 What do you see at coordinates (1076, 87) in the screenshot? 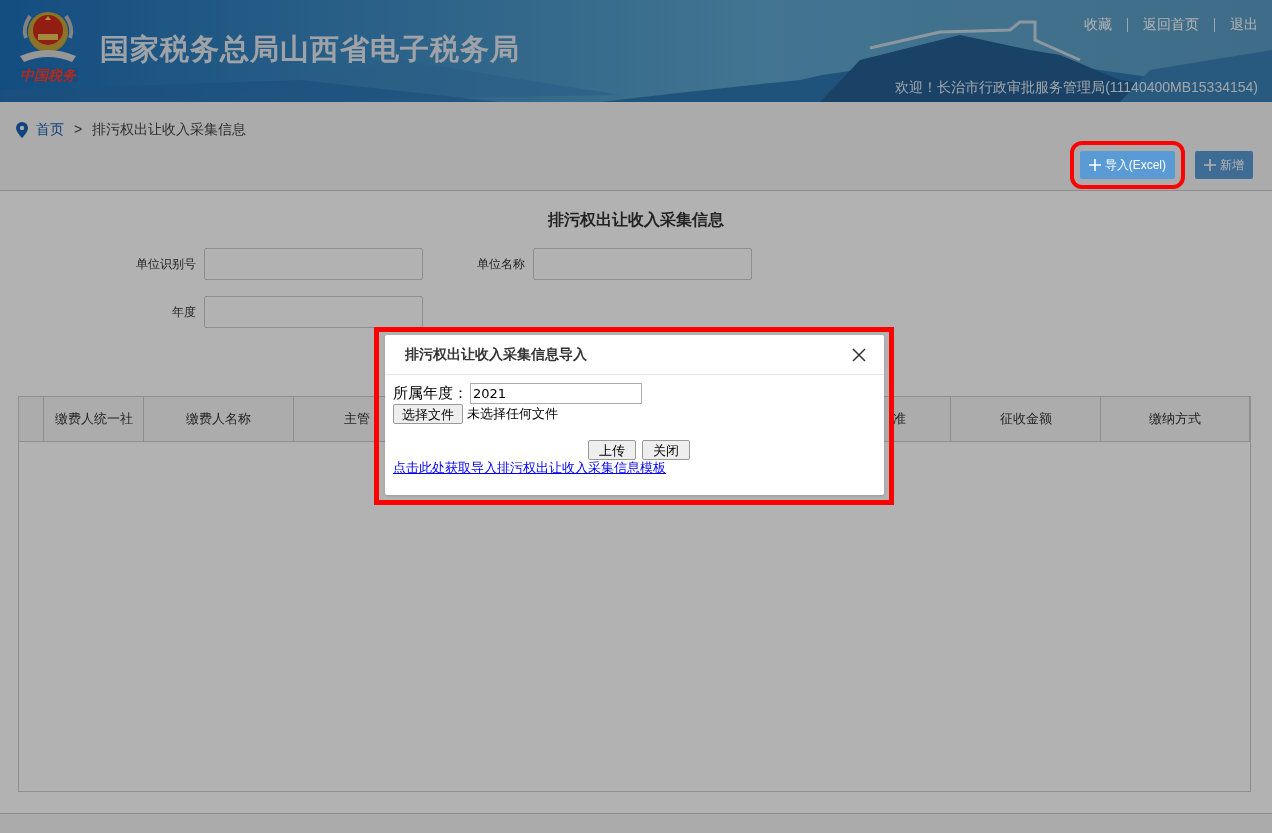
I see `welcome-text: 欢迎！长治市行政审批服务管理局(11140400MB15334154)` at bounding box center [1076, 87].